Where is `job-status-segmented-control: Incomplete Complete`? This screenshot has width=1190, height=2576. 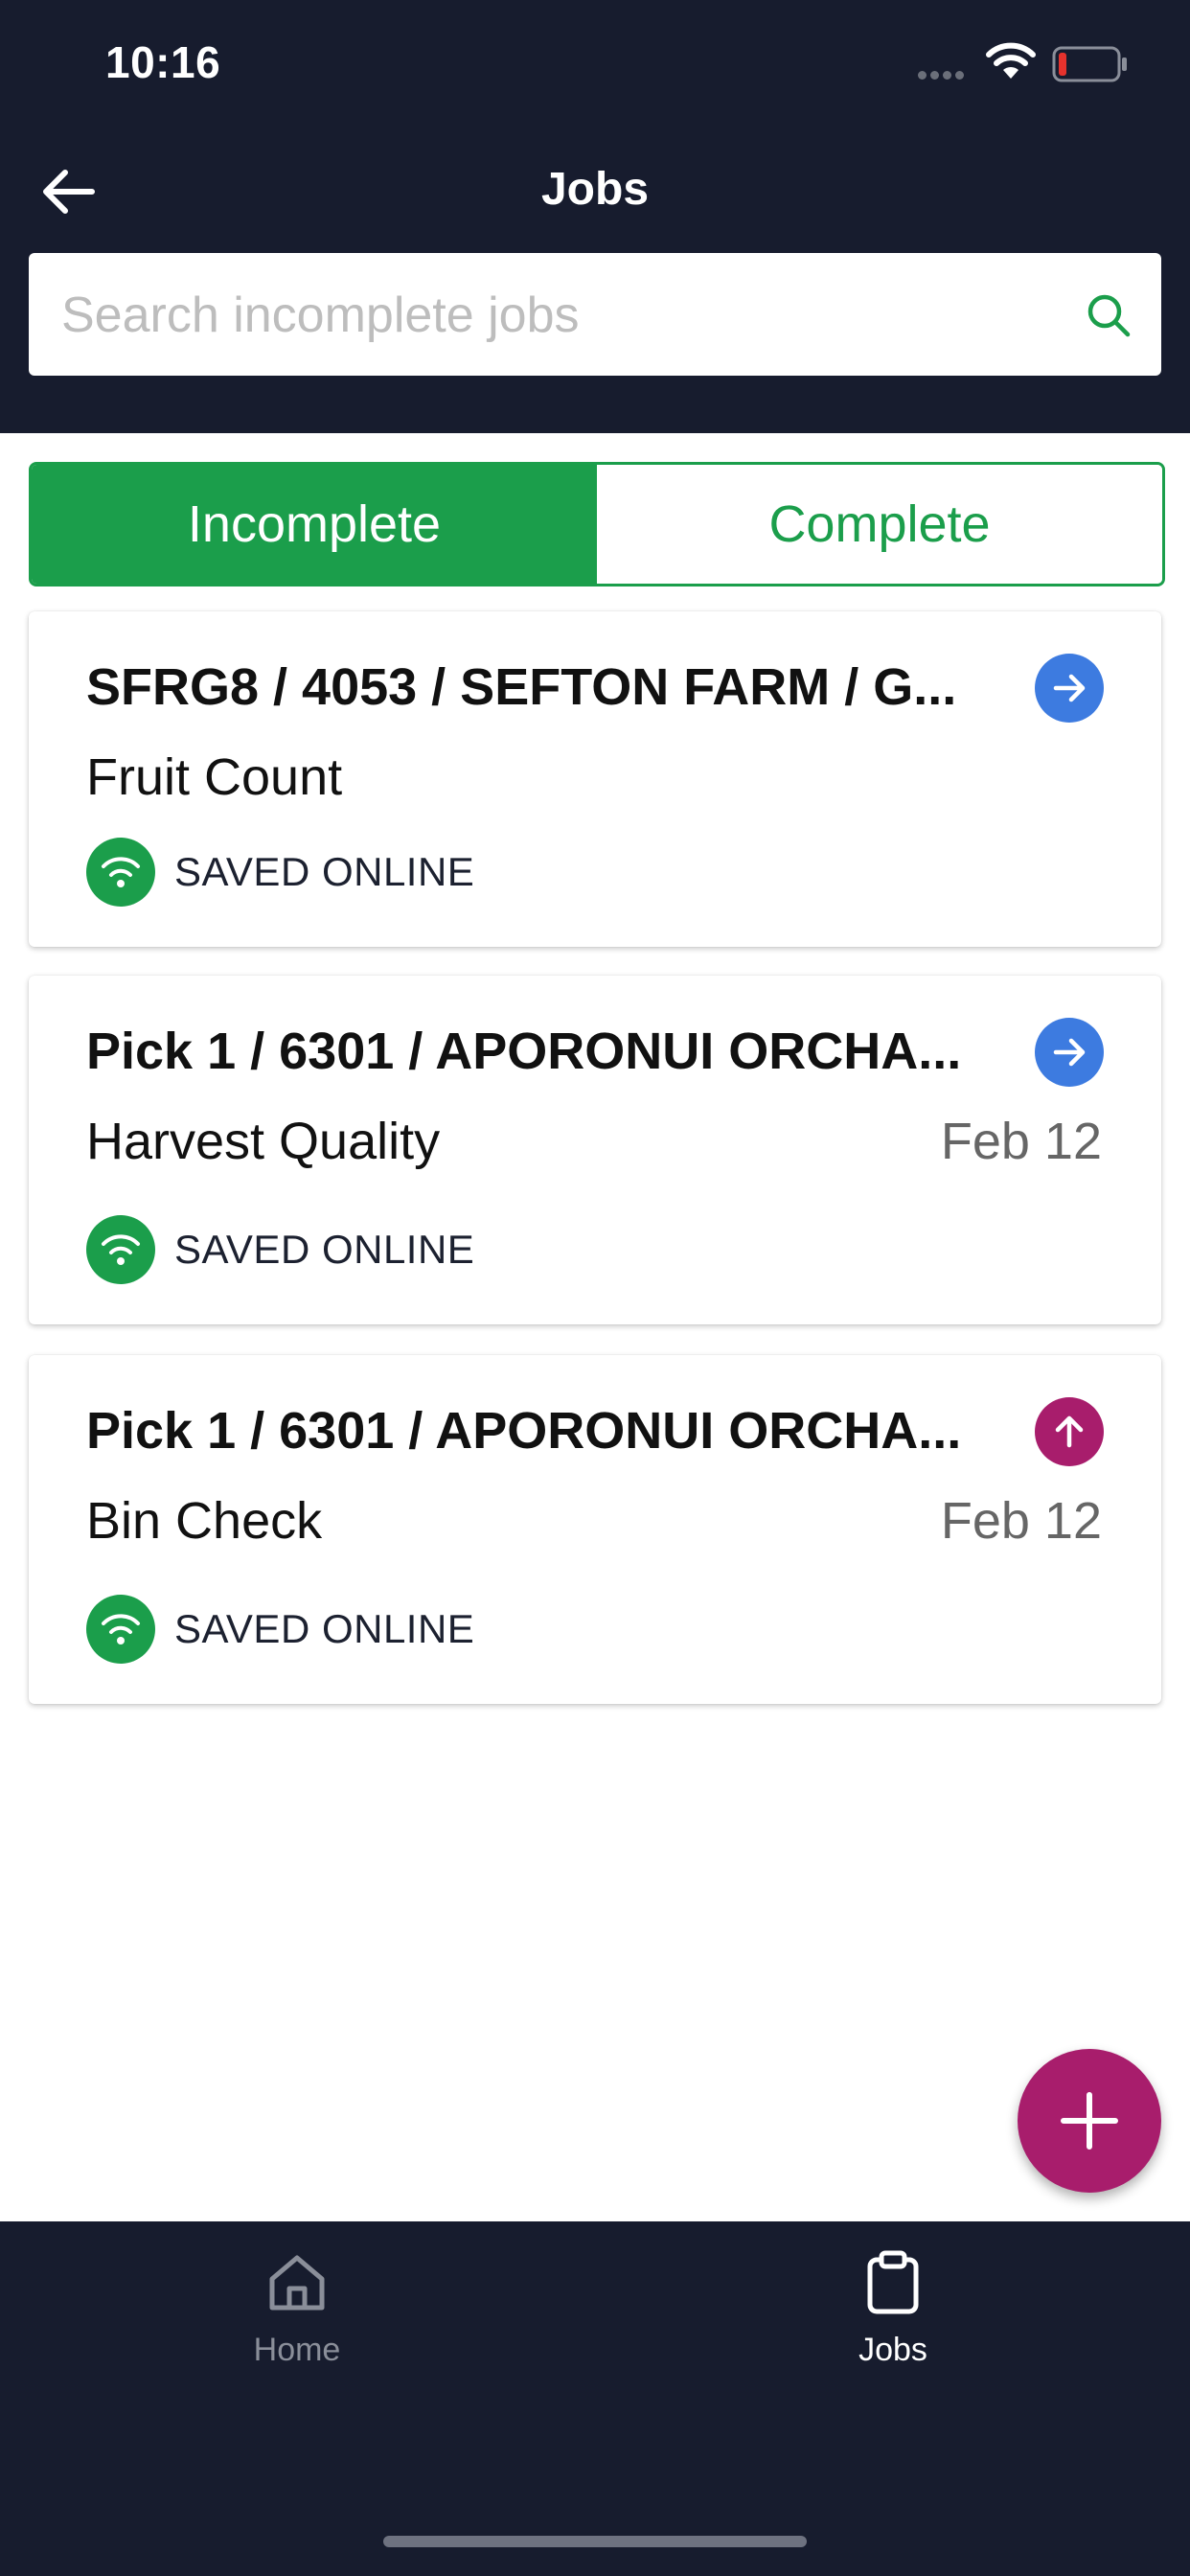
job-status-segmented-control: Incomplete Complete is located at coordinates (597, 524).